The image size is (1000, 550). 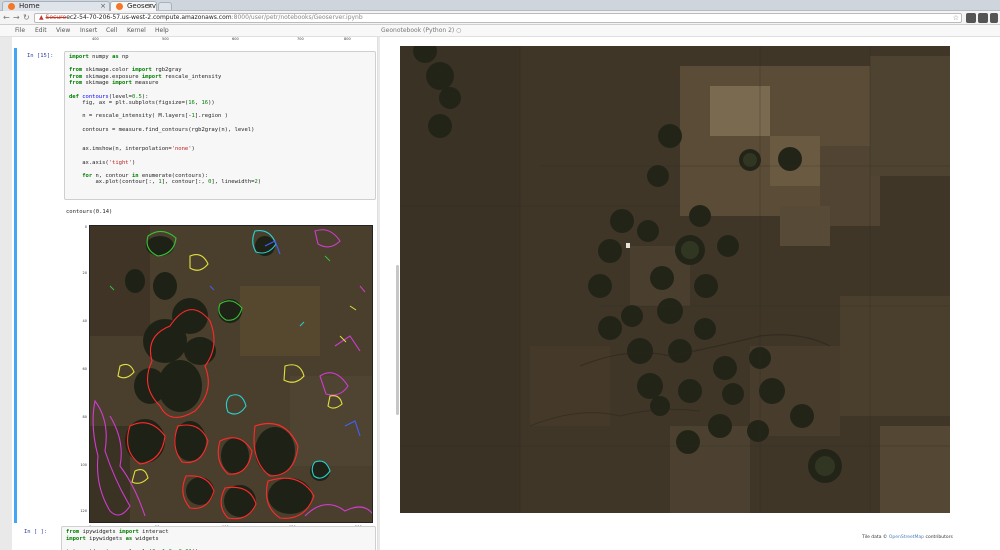 What do you see at coordinates (83, 465) in the screenshot?
I see `y-tick-label: 100` at bounding box center [83, 465].